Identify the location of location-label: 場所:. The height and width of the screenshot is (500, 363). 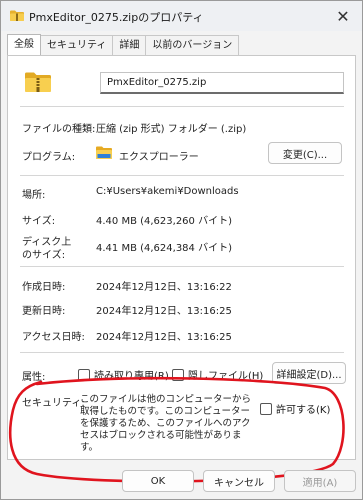
(34, 195).